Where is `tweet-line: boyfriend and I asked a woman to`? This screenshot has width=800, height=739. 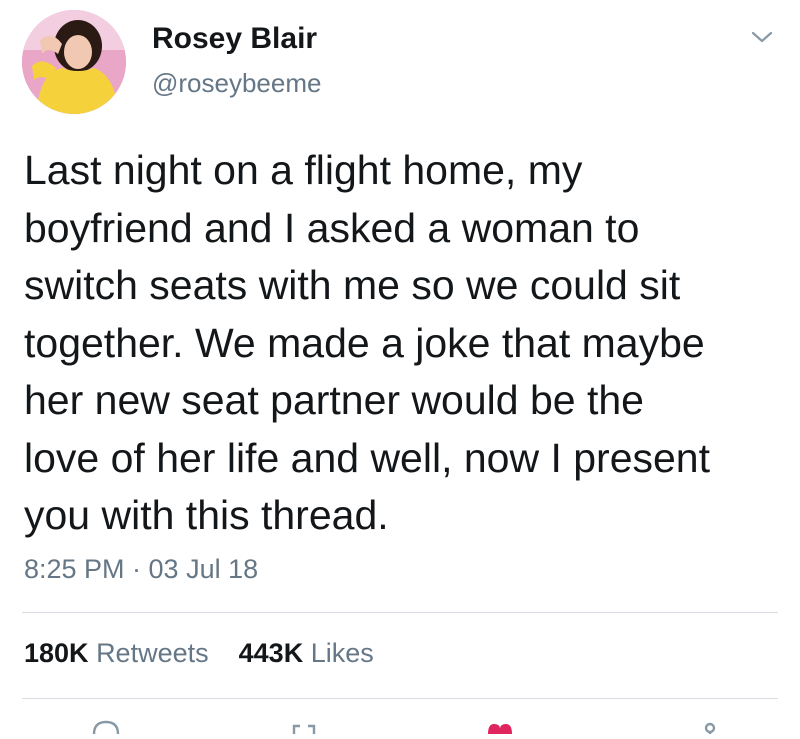 tweet-line: boyfriend and I asked a woman to is located at coordinates (332, 227).